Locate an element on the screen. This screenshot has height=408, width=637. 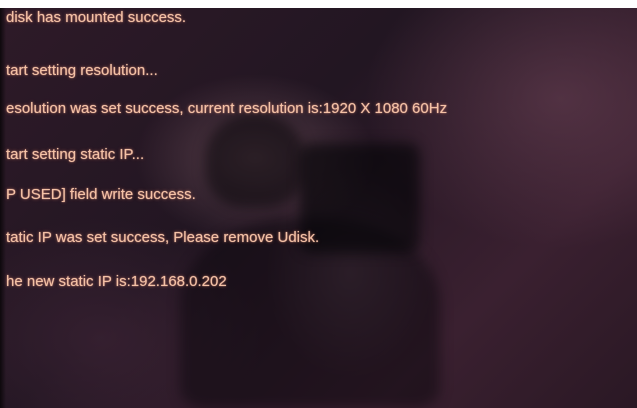
console-line-field-write: P USED] field write success. is located at coordinates (101, 194).